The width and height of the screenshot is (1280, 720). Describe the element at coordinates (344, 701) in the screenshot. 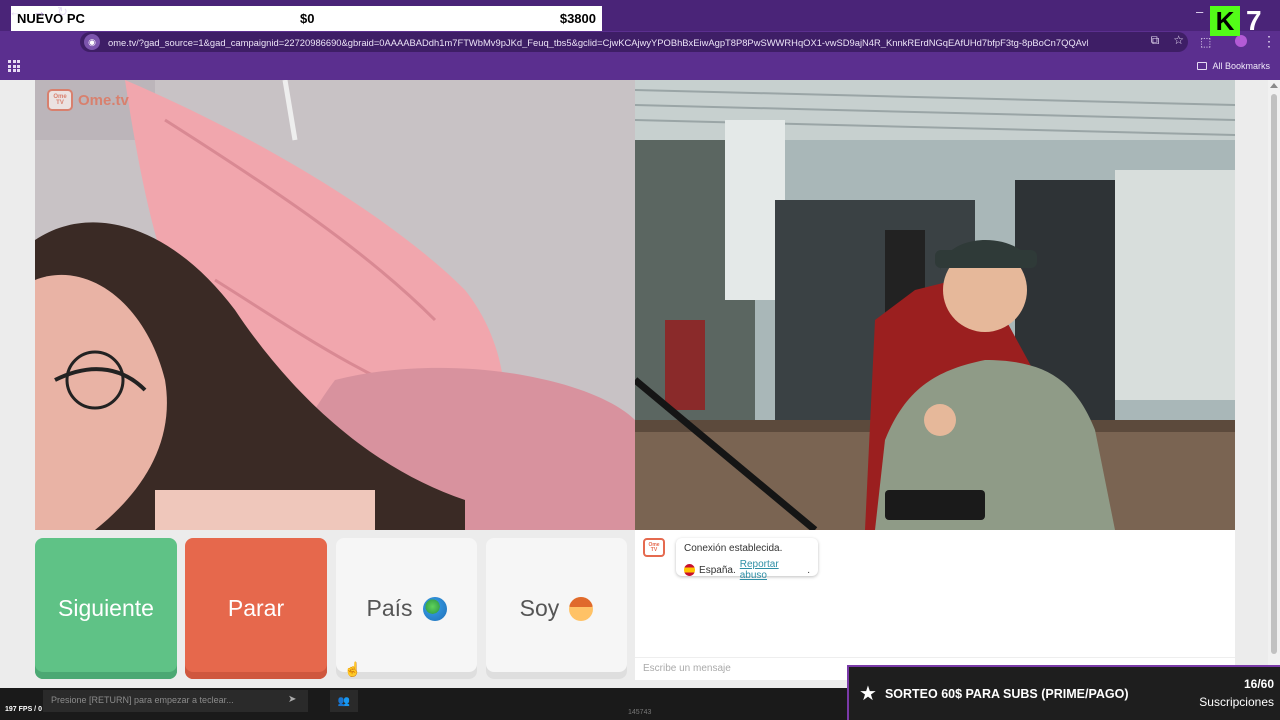

I see `people-icon: 👥` at that location.